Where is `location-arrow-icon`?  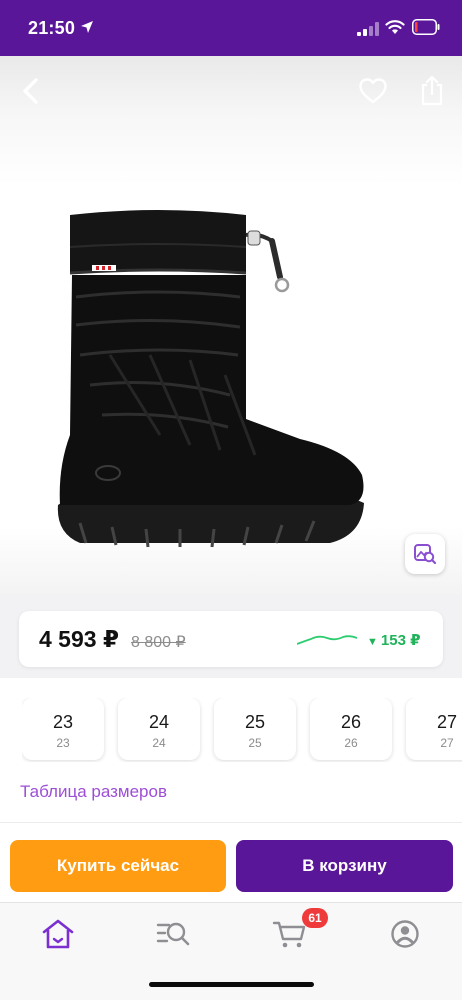 location-arrow-icon is located at coordinates (87, 27).